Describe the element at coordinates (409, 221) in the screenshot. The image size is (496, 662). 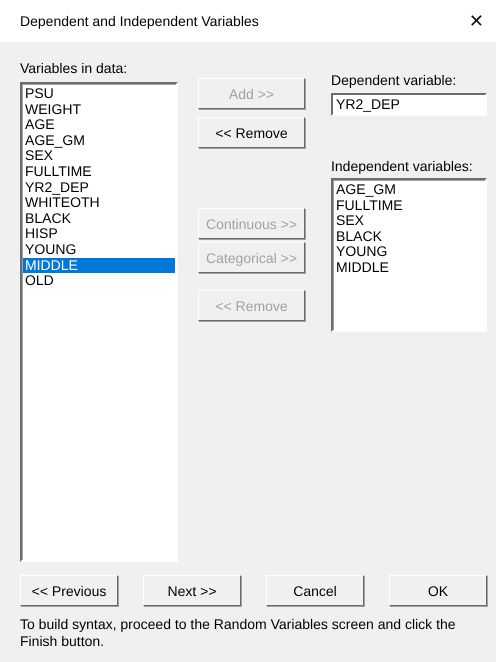
I see `independent-item: SEX` at that location.